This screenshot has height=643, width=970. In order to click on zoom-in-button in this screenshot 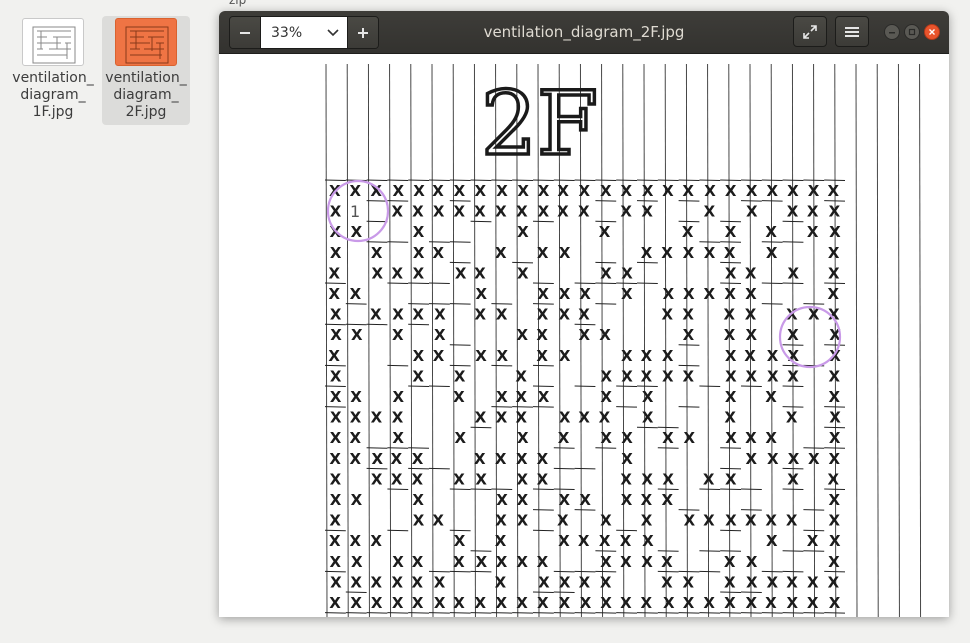, I will do `click(362, 32)`.